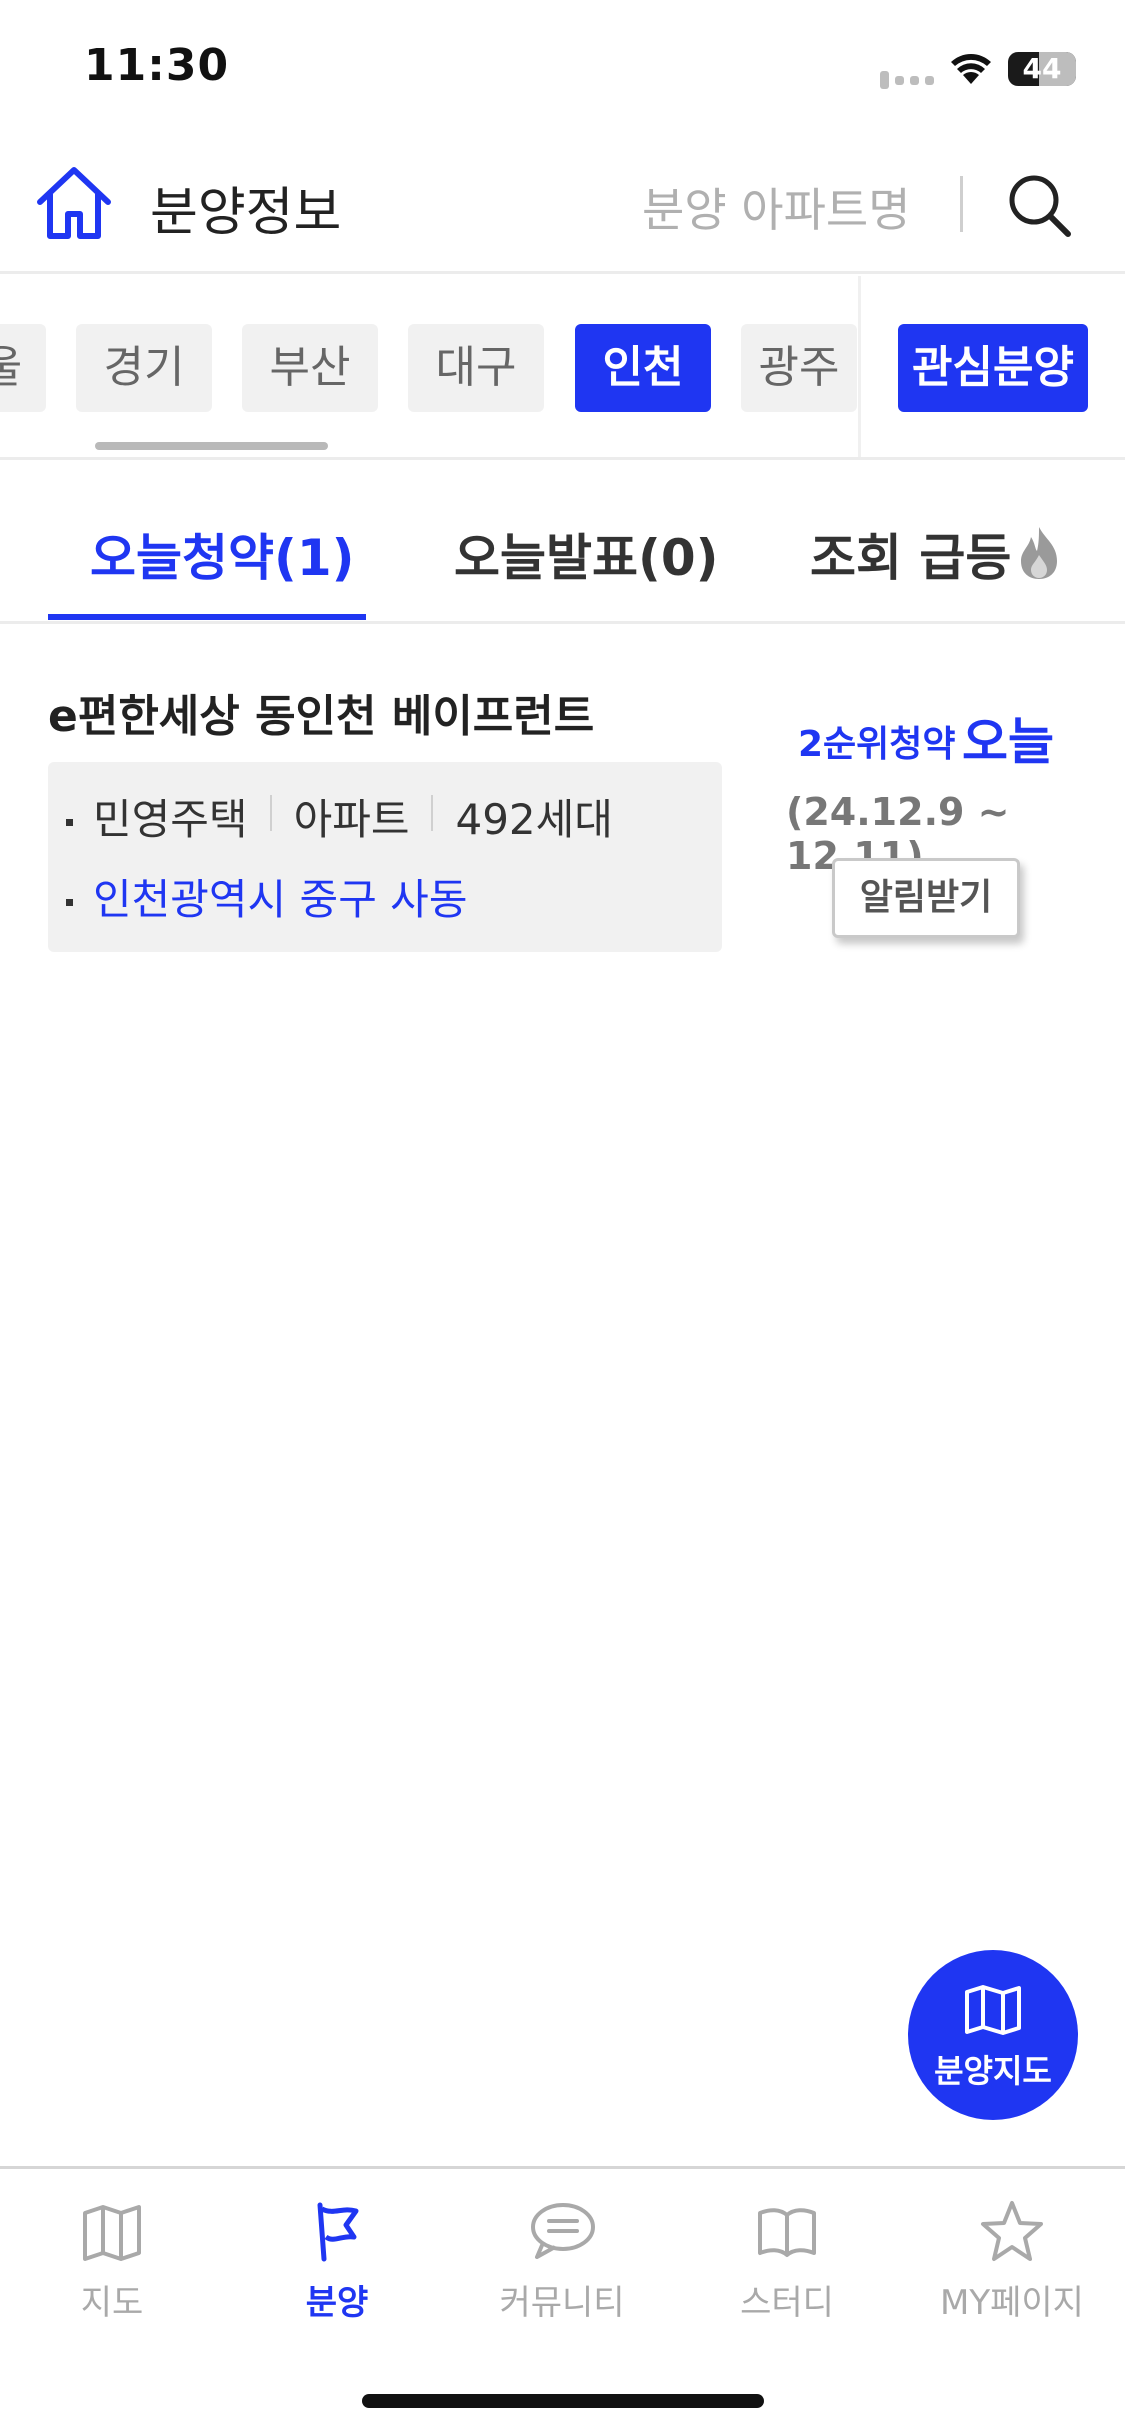 Image resolution: width=1125 pixels, height=2436 pixels. I want to click on home-indicator, so click(563, 2401).